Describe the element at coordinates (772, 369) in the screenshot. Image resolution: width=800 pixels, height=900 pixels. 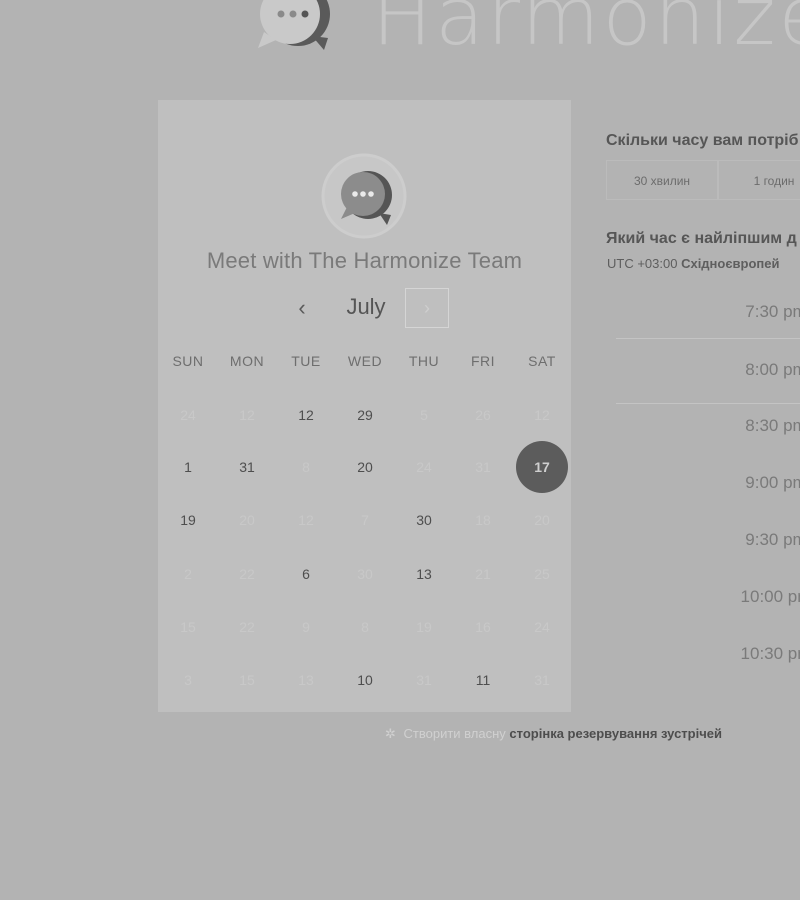
I see `time-slot-label: 8:00 pm` at that location.